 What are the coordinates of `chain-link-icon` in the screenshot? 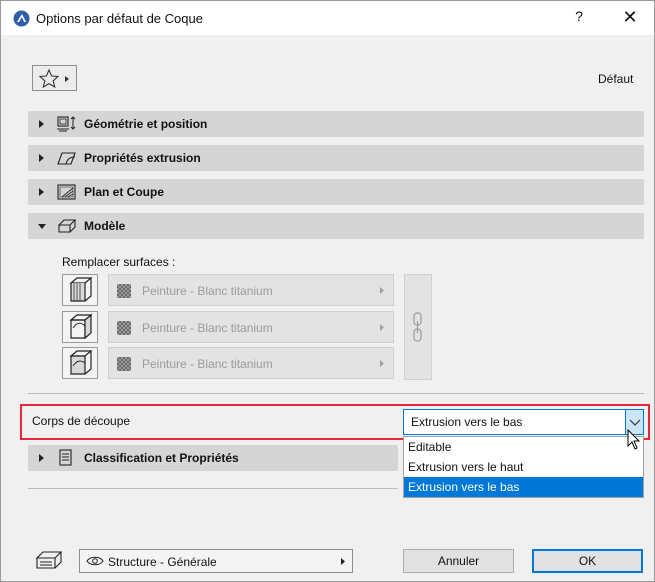 It's located at (417, 327).